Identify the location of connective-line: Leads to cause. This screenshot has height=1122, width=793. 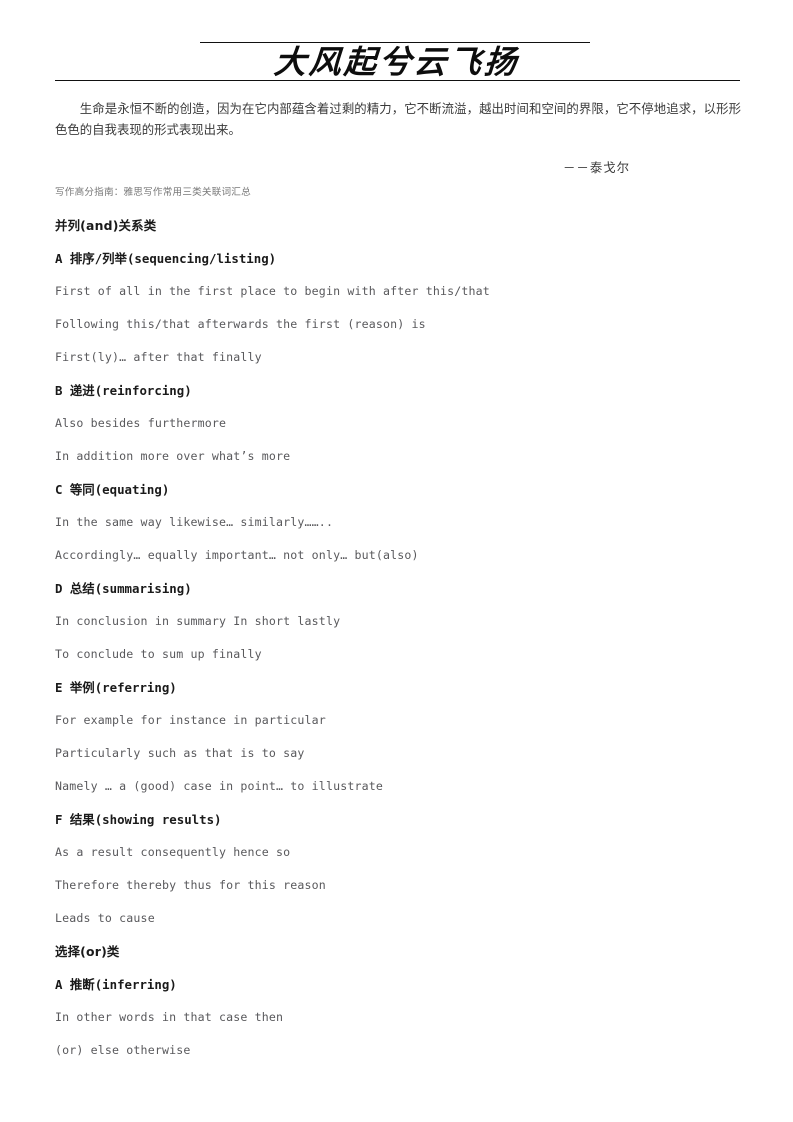
(105, 918).